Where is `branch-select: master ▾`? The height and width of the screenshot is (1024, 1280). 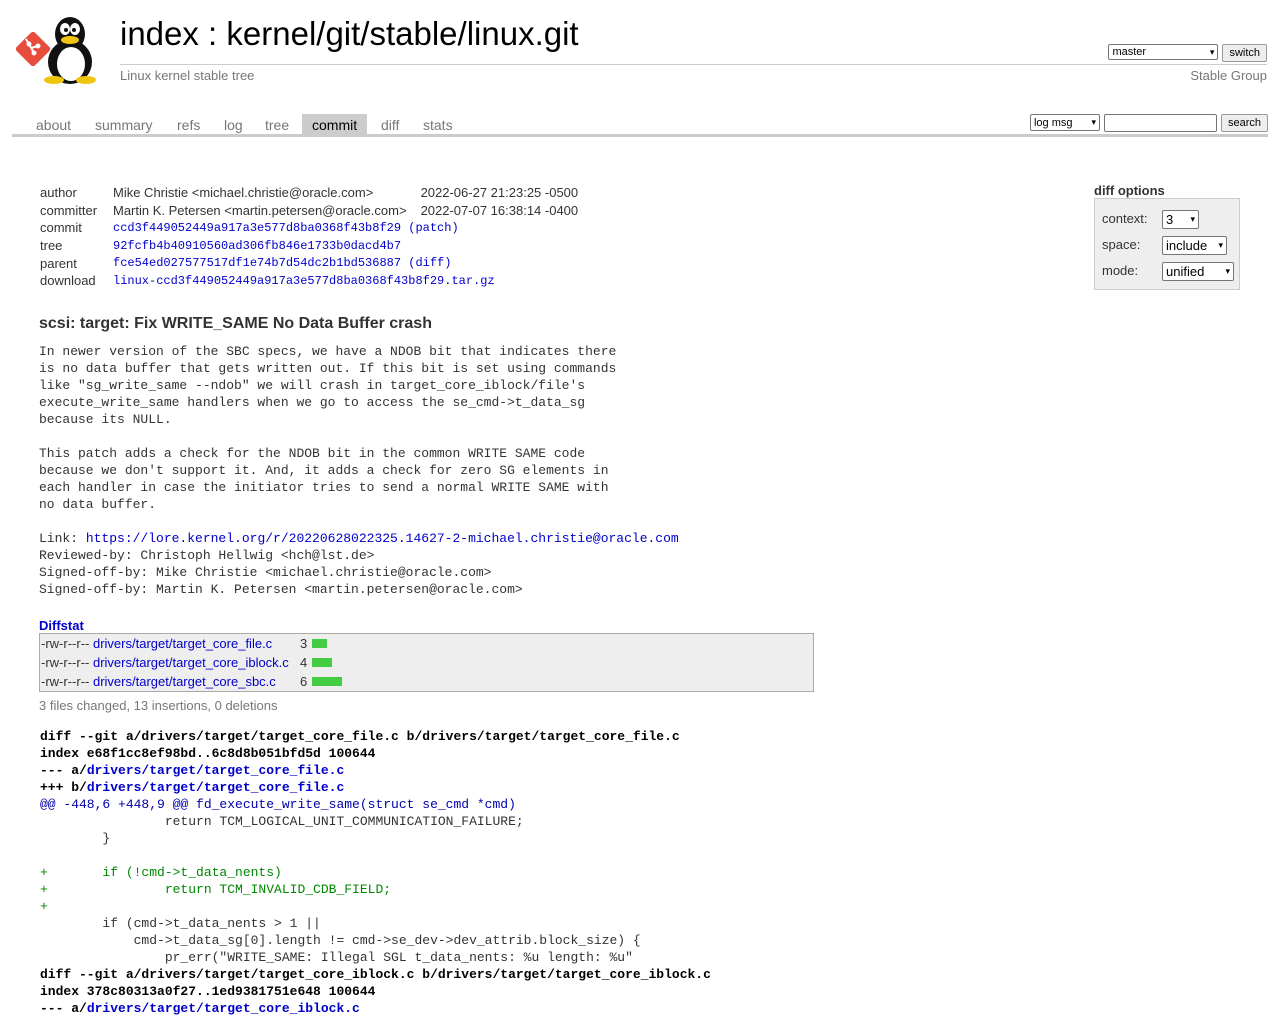 branch-select: master ▾ is located at coordinates (1163, 52).